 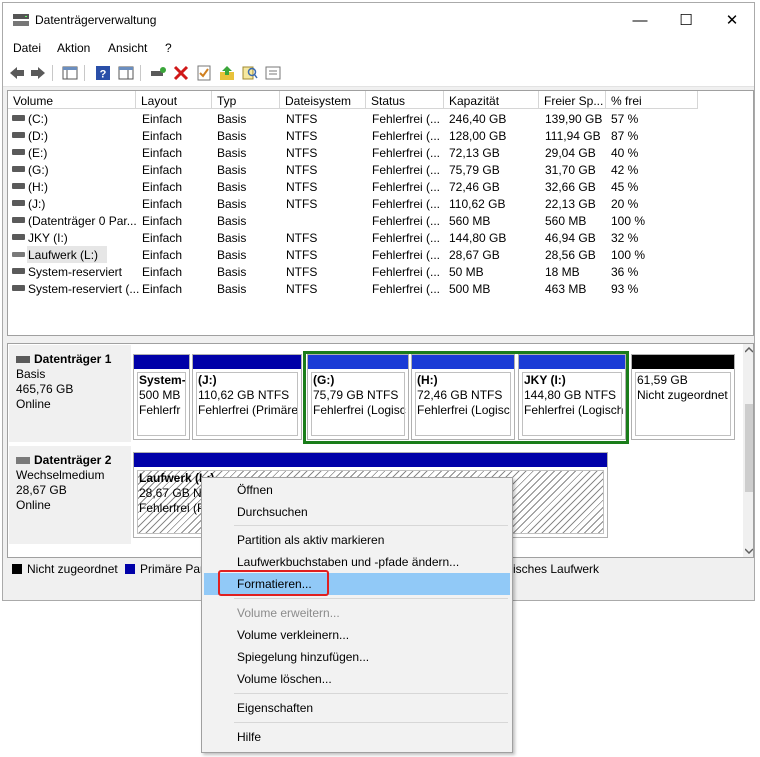 What do you see at coordinates (574, 119) in the screenshot?
I see `volume-free: 139,90 GB` at bounding box center [574, 119].